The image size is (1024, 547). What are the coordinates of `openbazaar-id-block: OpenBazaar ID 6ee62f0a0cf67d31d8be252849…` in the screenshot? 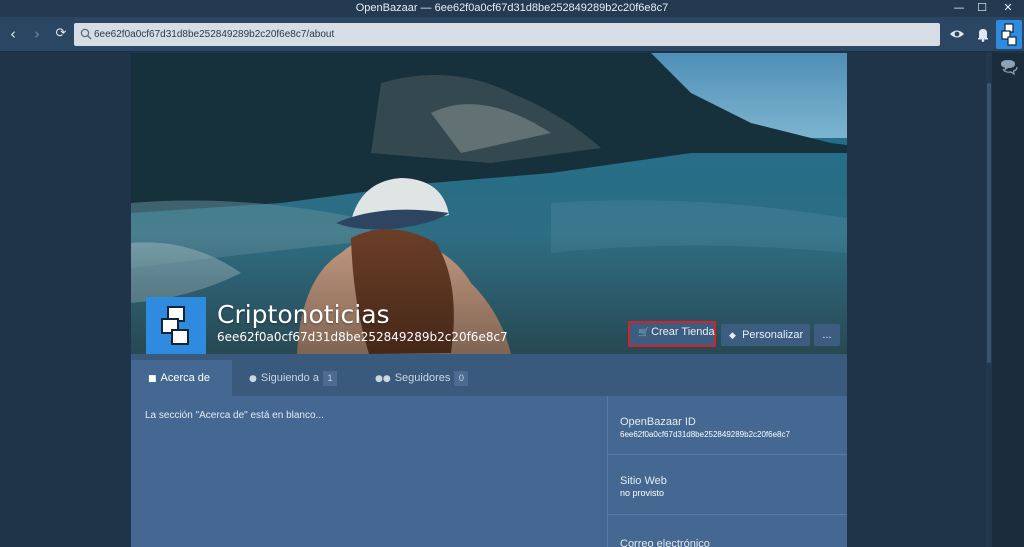 It's located at (727, 425).